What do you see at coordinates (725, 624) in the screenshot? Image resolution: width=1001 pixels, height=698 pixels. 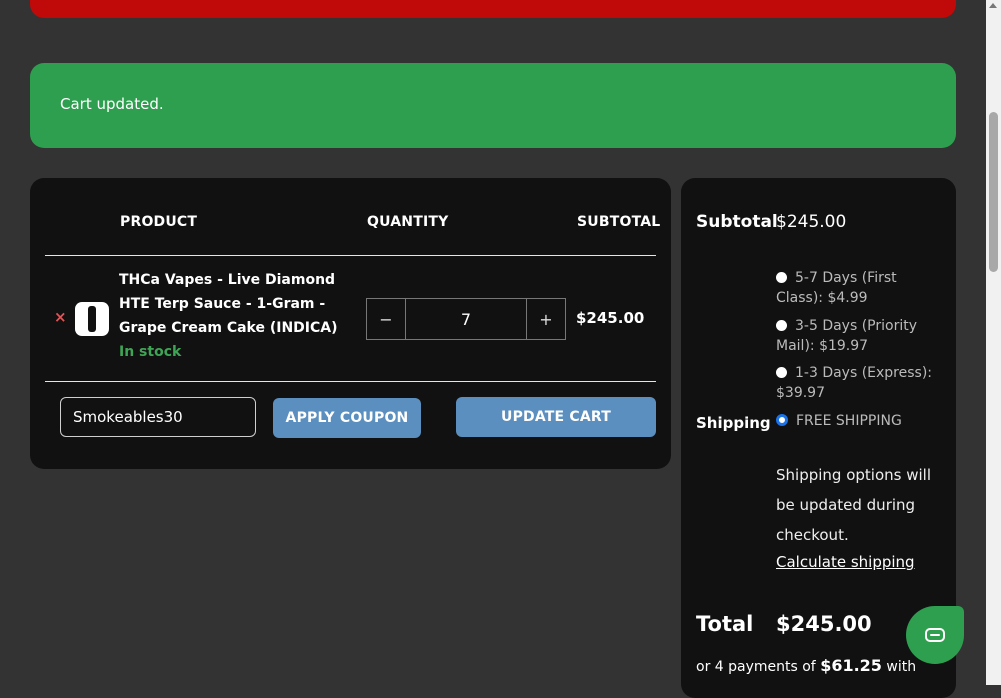 I see `total-label: Total` at bounding box center [725, 624].